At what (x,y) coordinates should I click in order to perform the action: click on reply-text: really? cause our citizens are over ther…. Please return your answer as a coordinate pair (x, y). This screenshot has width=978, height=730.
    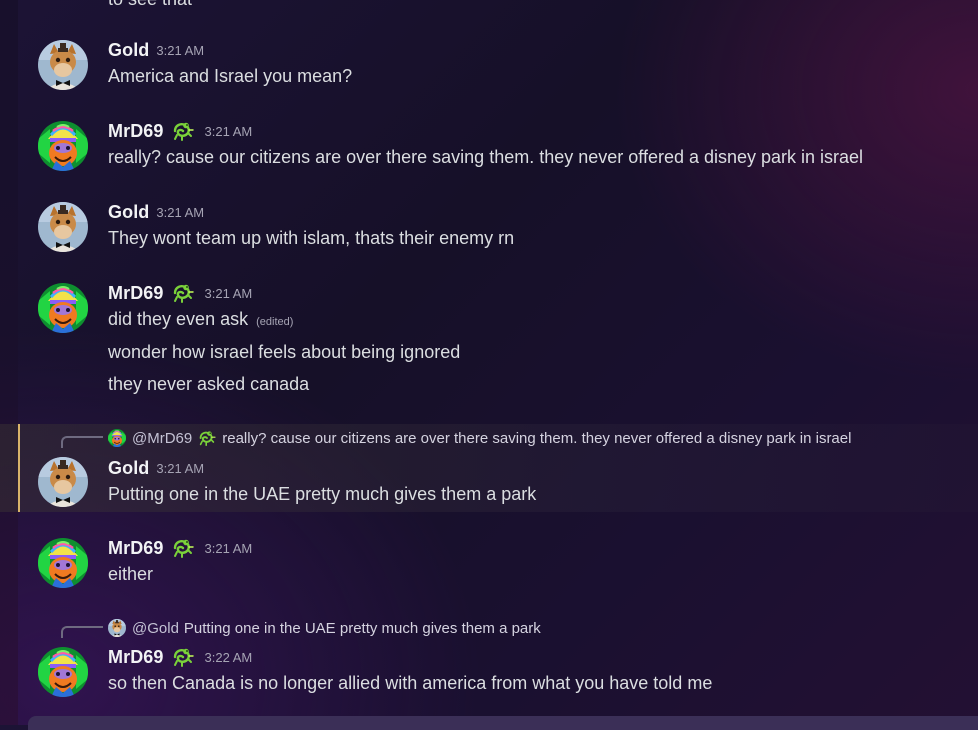
    Looking at the image, I should click on (536, 438).